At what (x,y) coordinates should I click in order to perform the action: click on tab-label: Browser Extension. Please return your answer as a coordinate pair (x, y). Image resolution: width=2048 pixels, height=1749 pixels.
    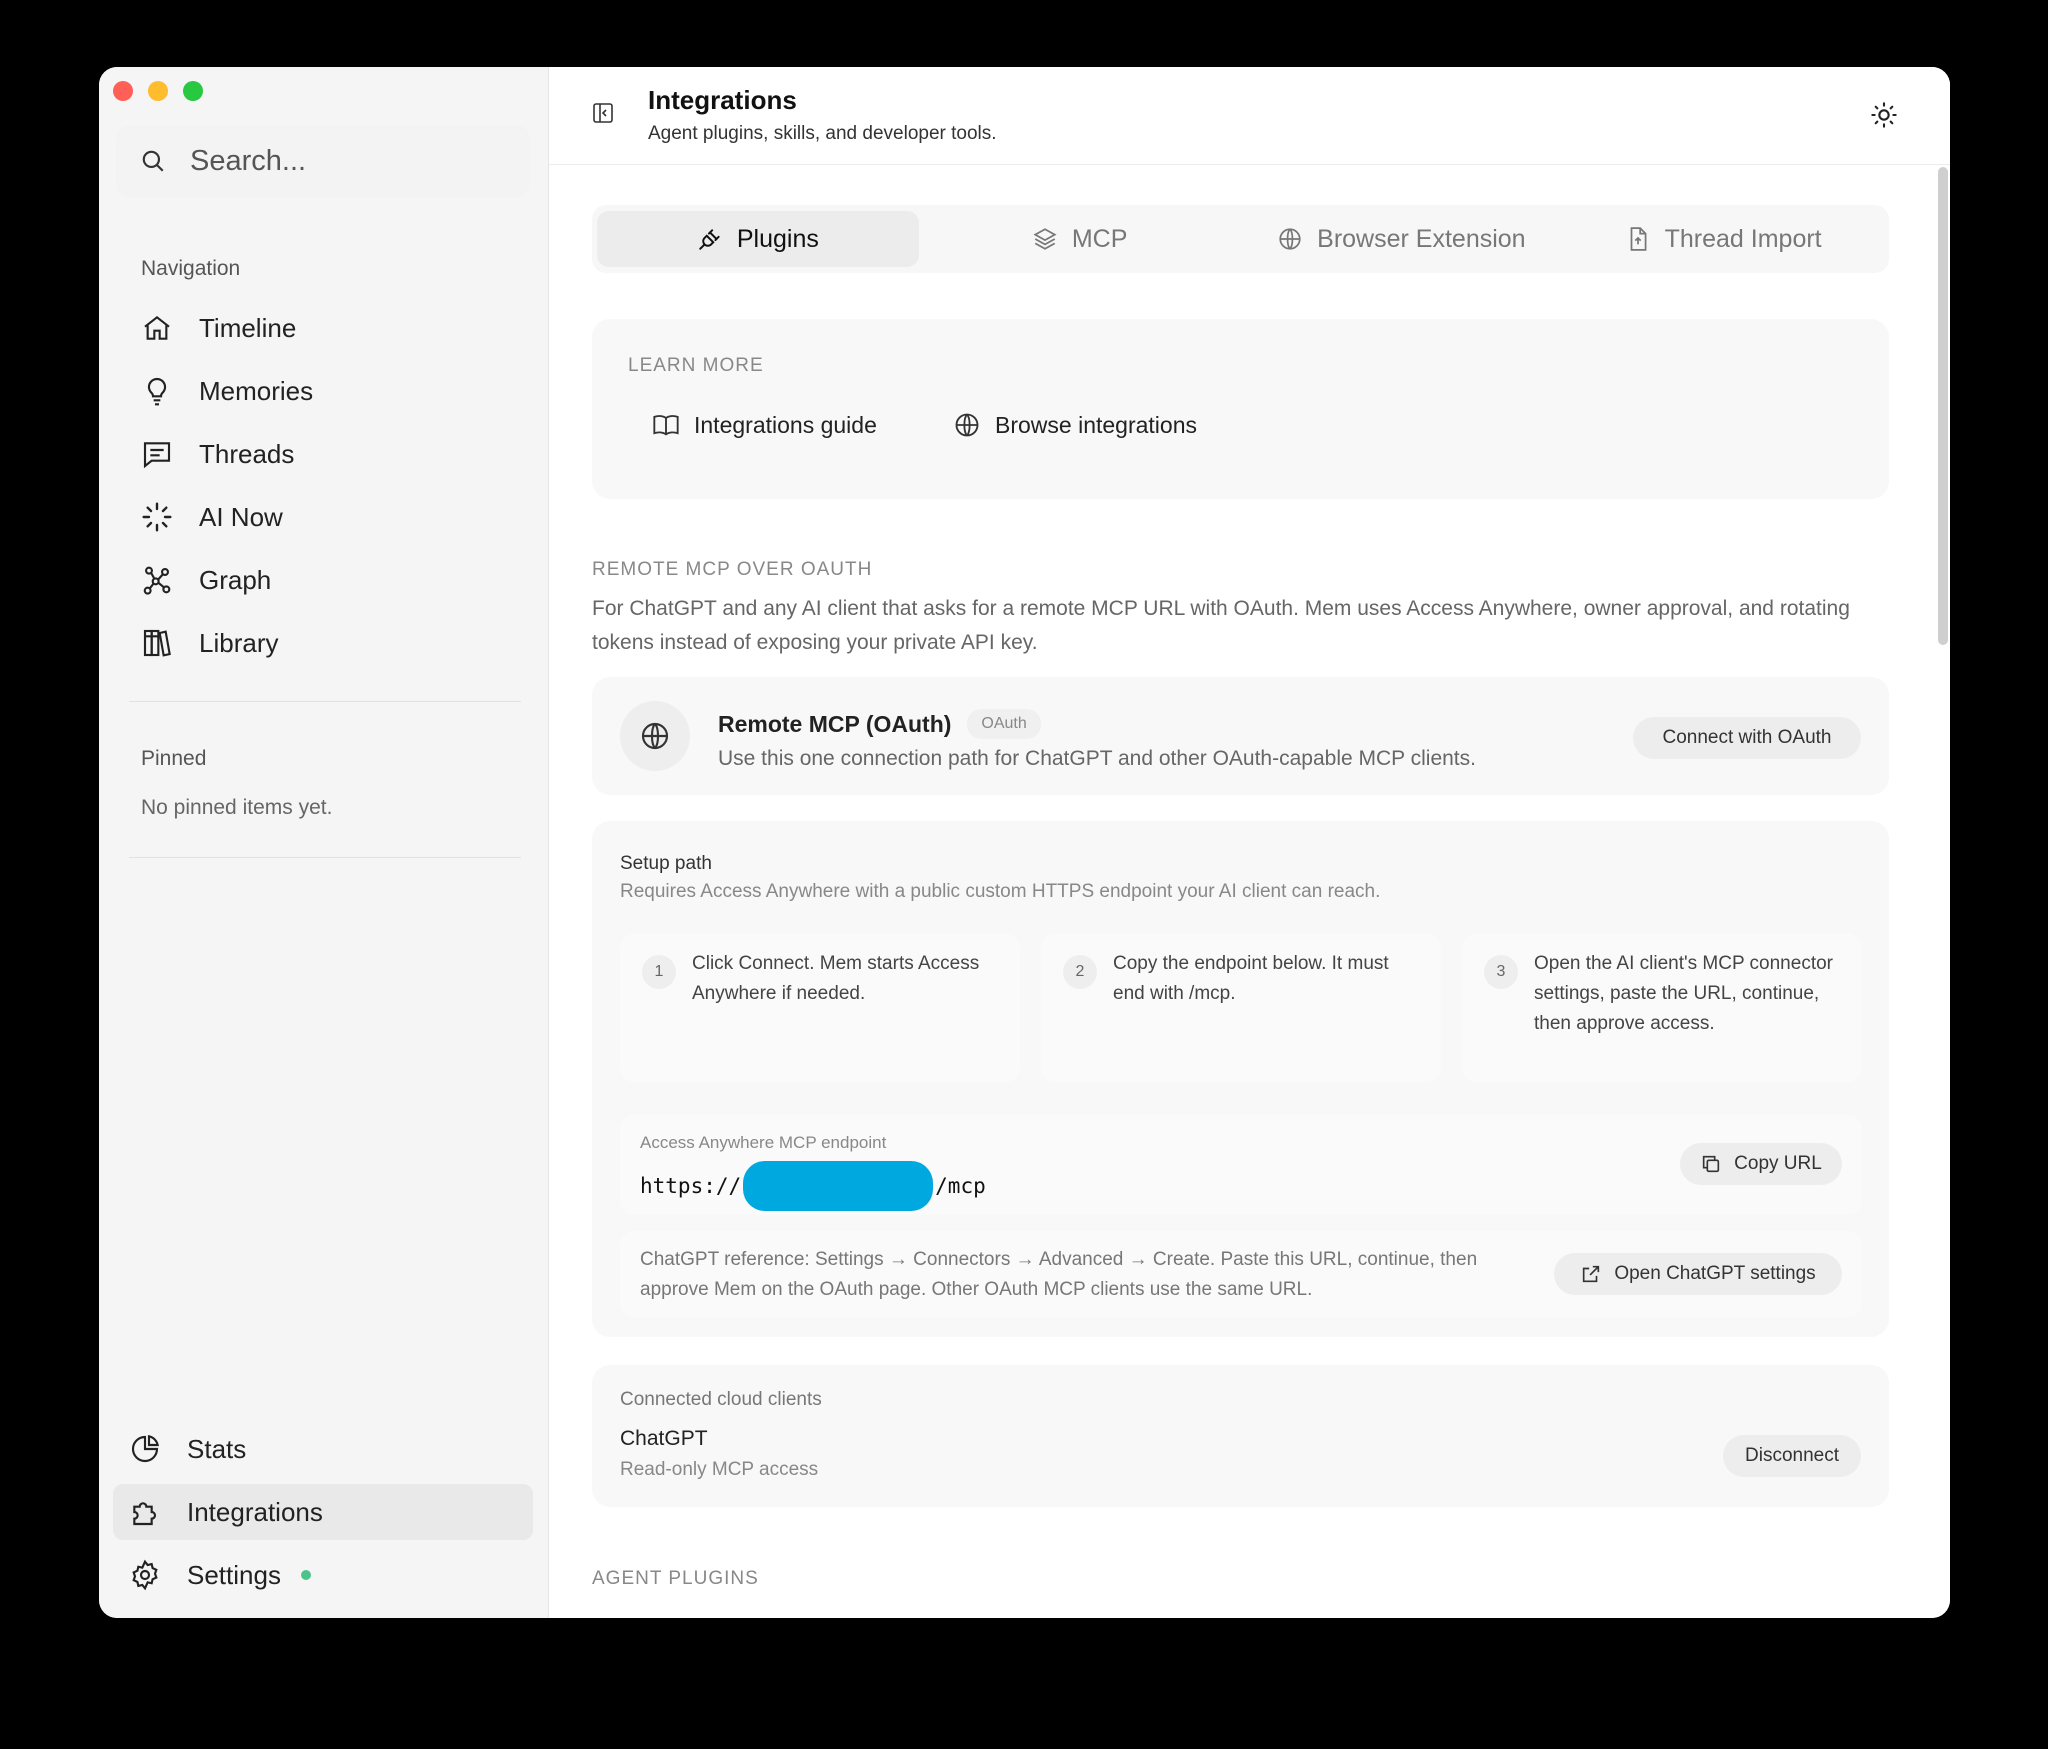
    Looking at the image, I should click on (1421, 238).